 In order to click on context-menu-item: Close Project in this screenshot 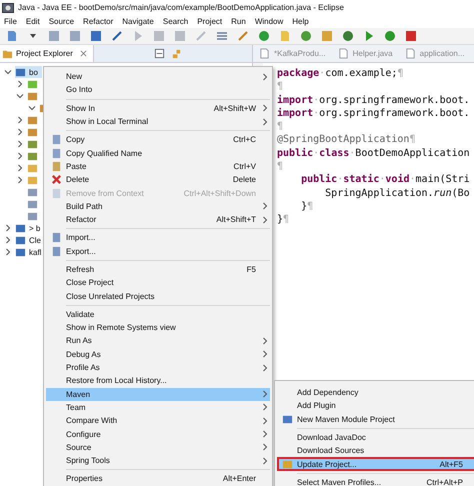, I will do `click(158, 283)`.